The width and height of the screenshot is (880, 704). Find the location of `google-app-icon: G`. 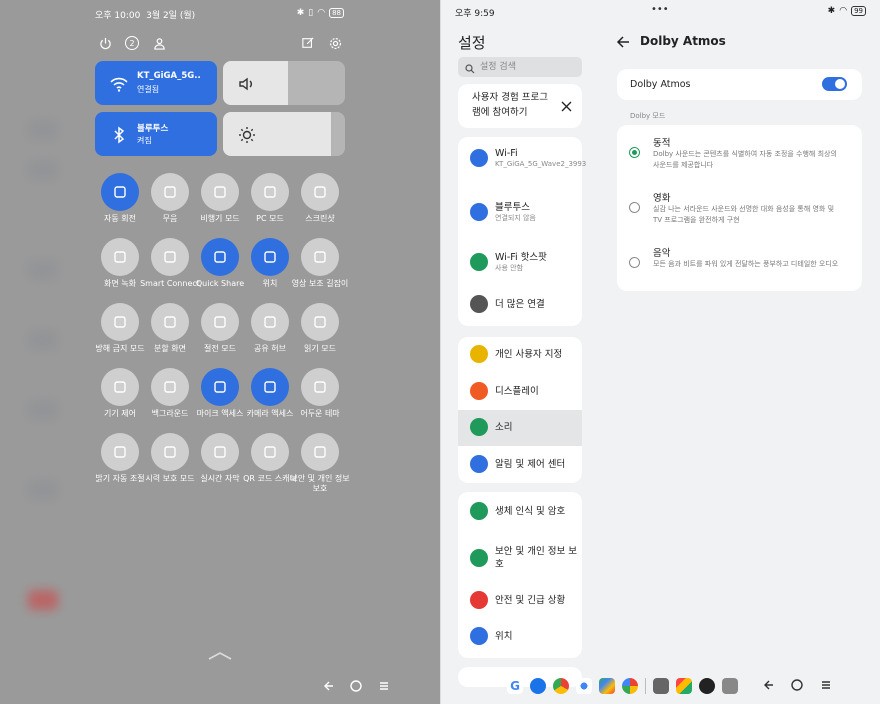

google-app-icon: G is located at coordinates (515, 685).